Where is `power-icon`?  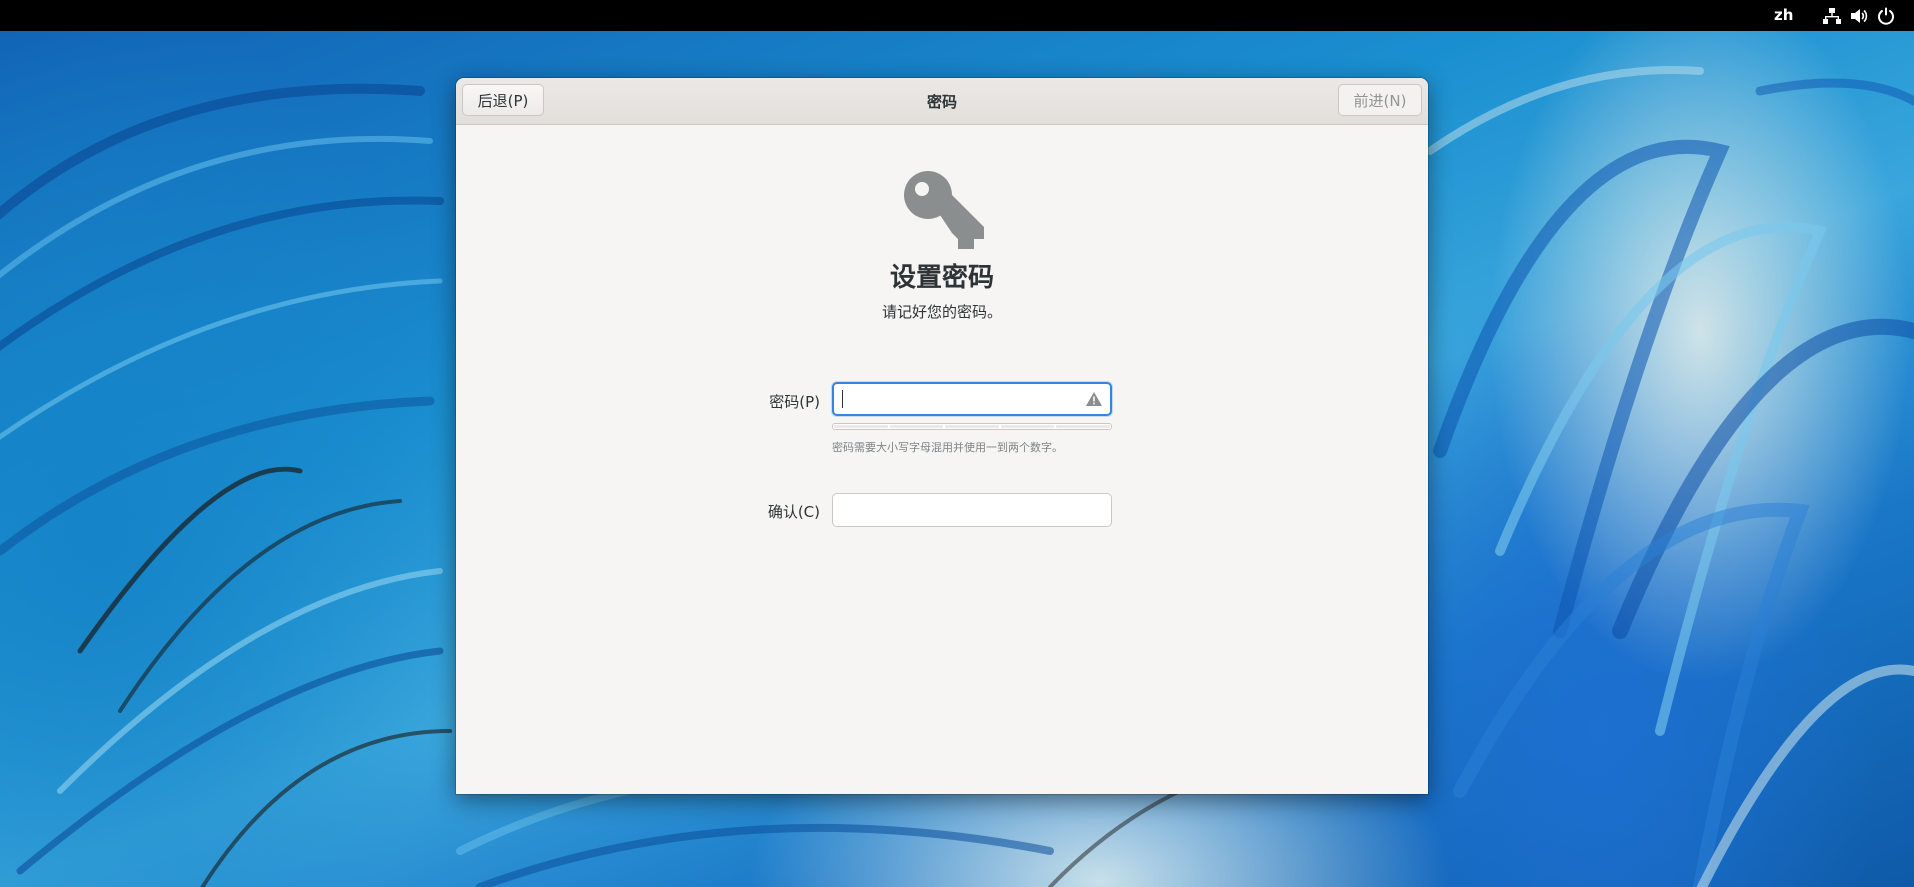 power-icon is located at coordinates (1886, 16).